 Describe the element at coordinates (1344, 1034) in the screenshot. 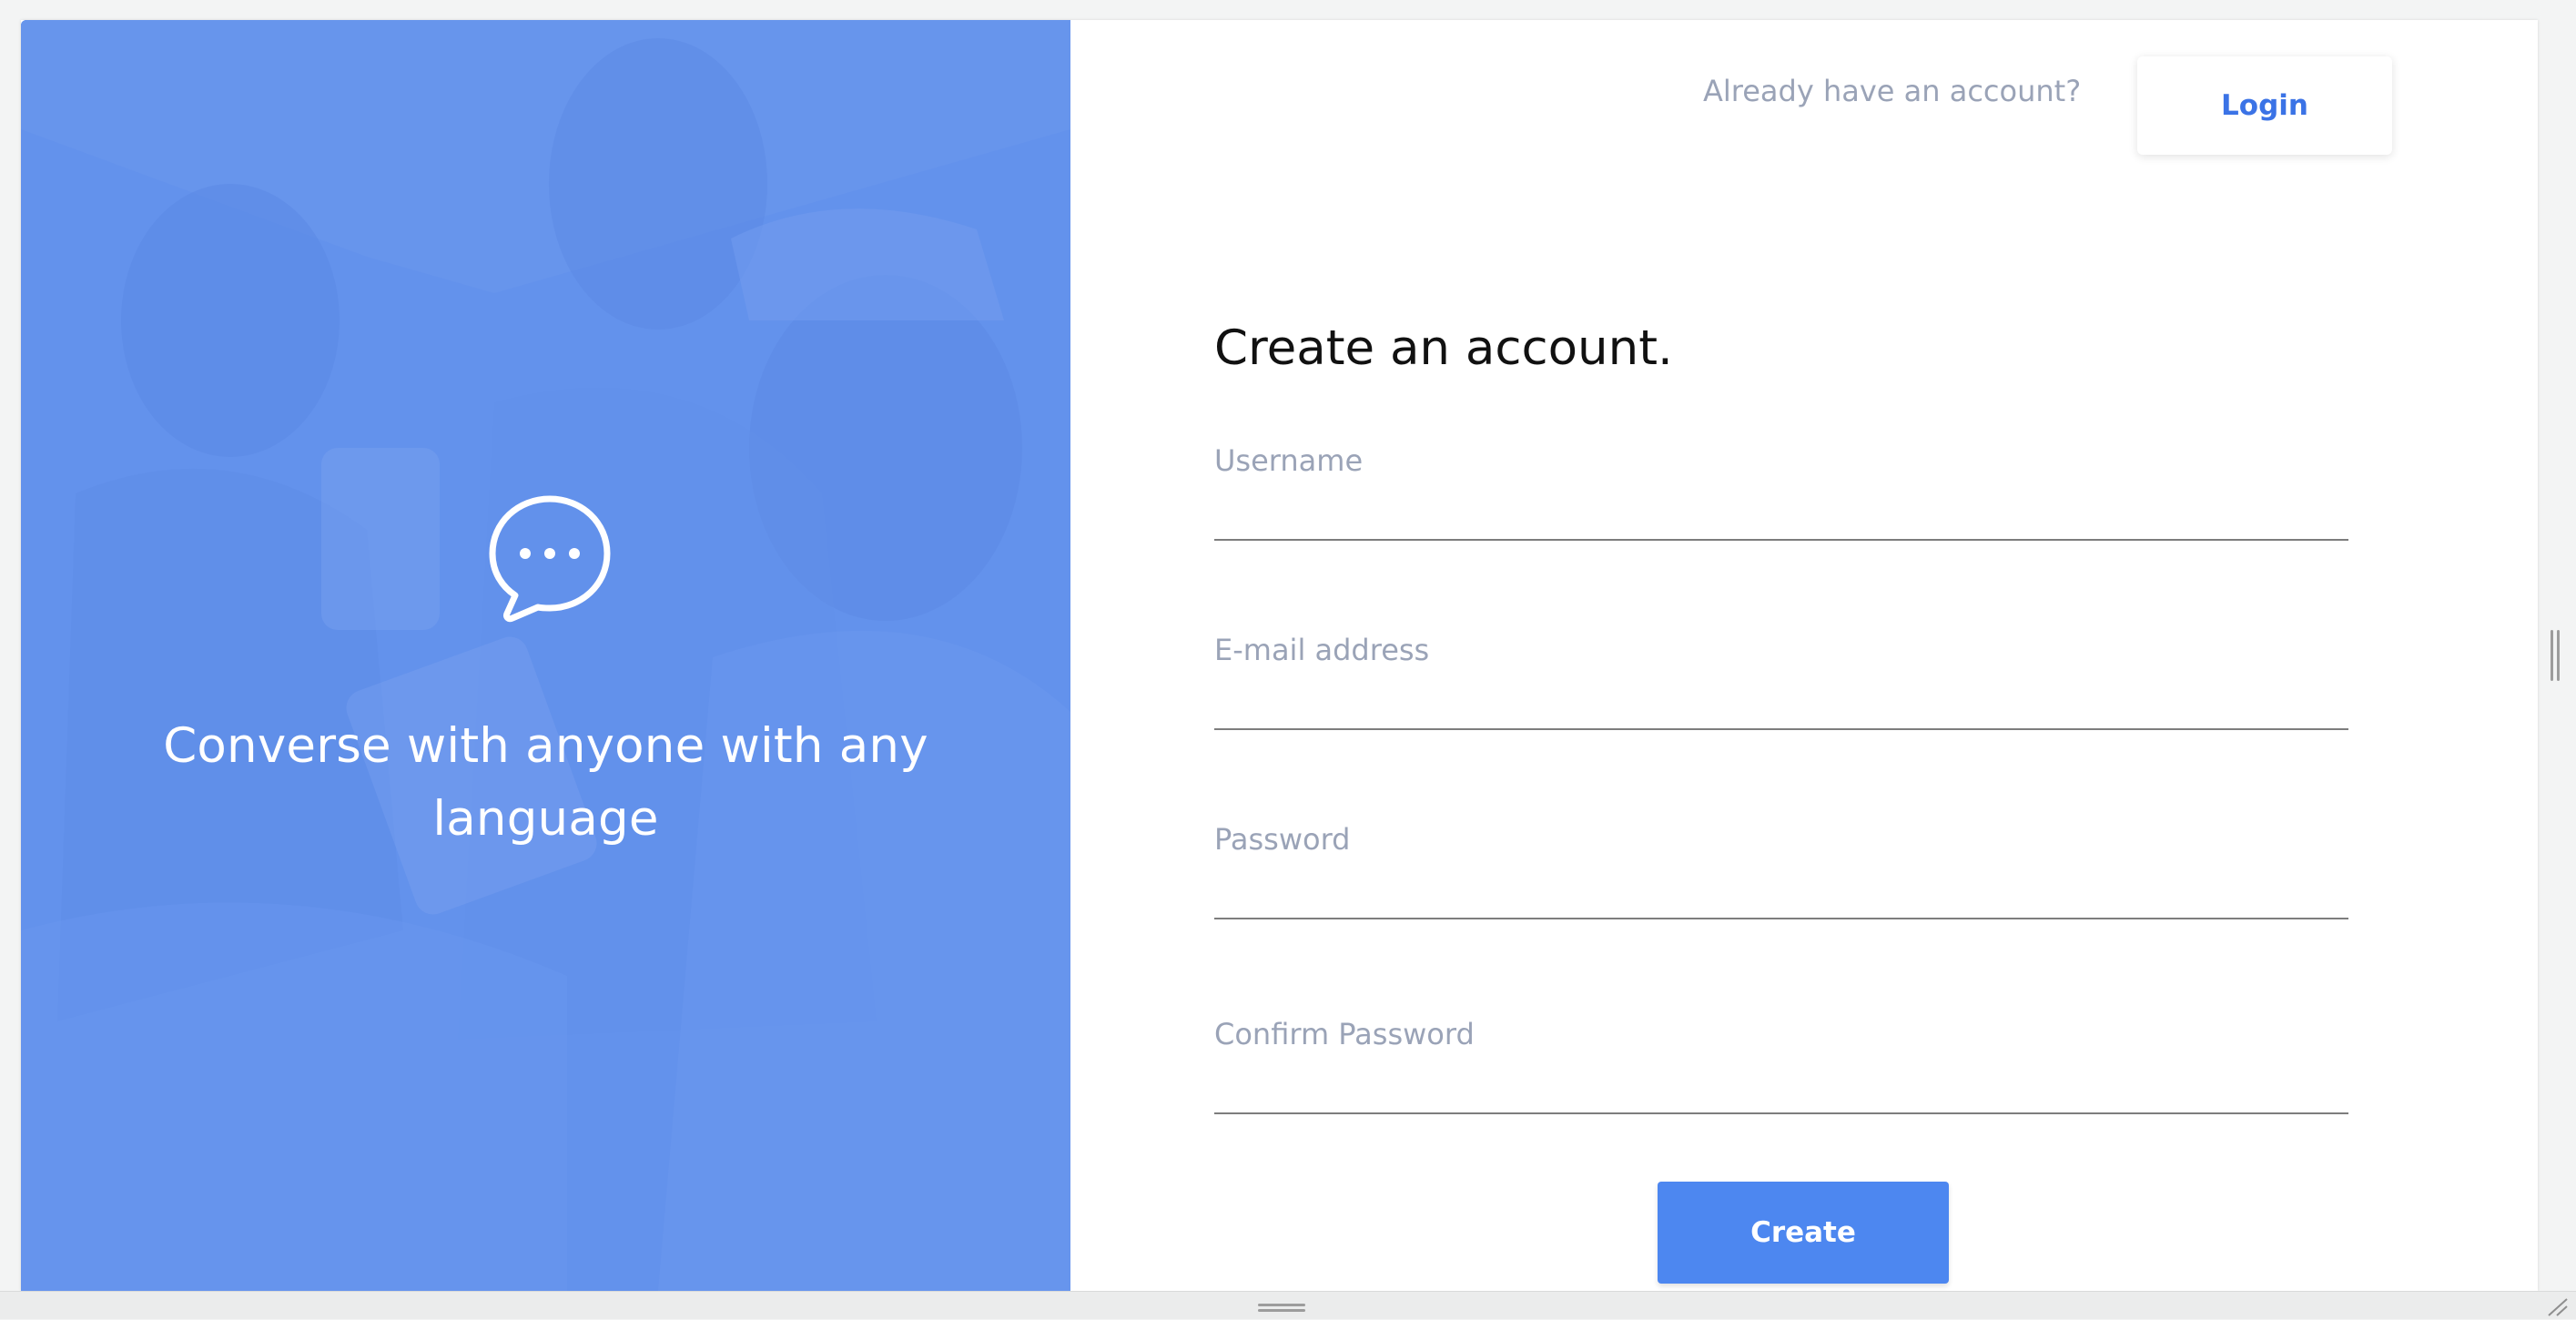

I see `confirm-password-label: Confirm Password` at that location.